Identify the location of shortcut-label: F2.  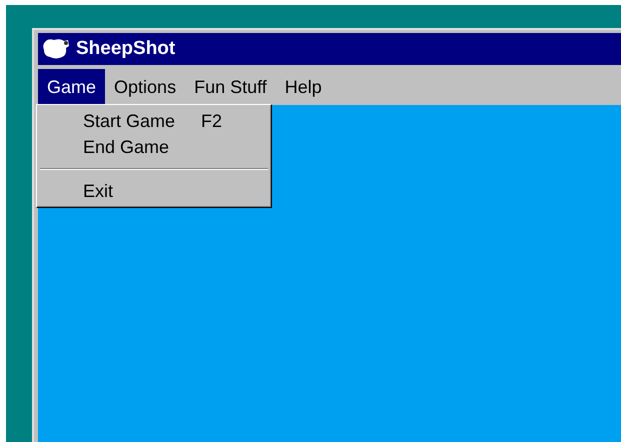
(211, 121).